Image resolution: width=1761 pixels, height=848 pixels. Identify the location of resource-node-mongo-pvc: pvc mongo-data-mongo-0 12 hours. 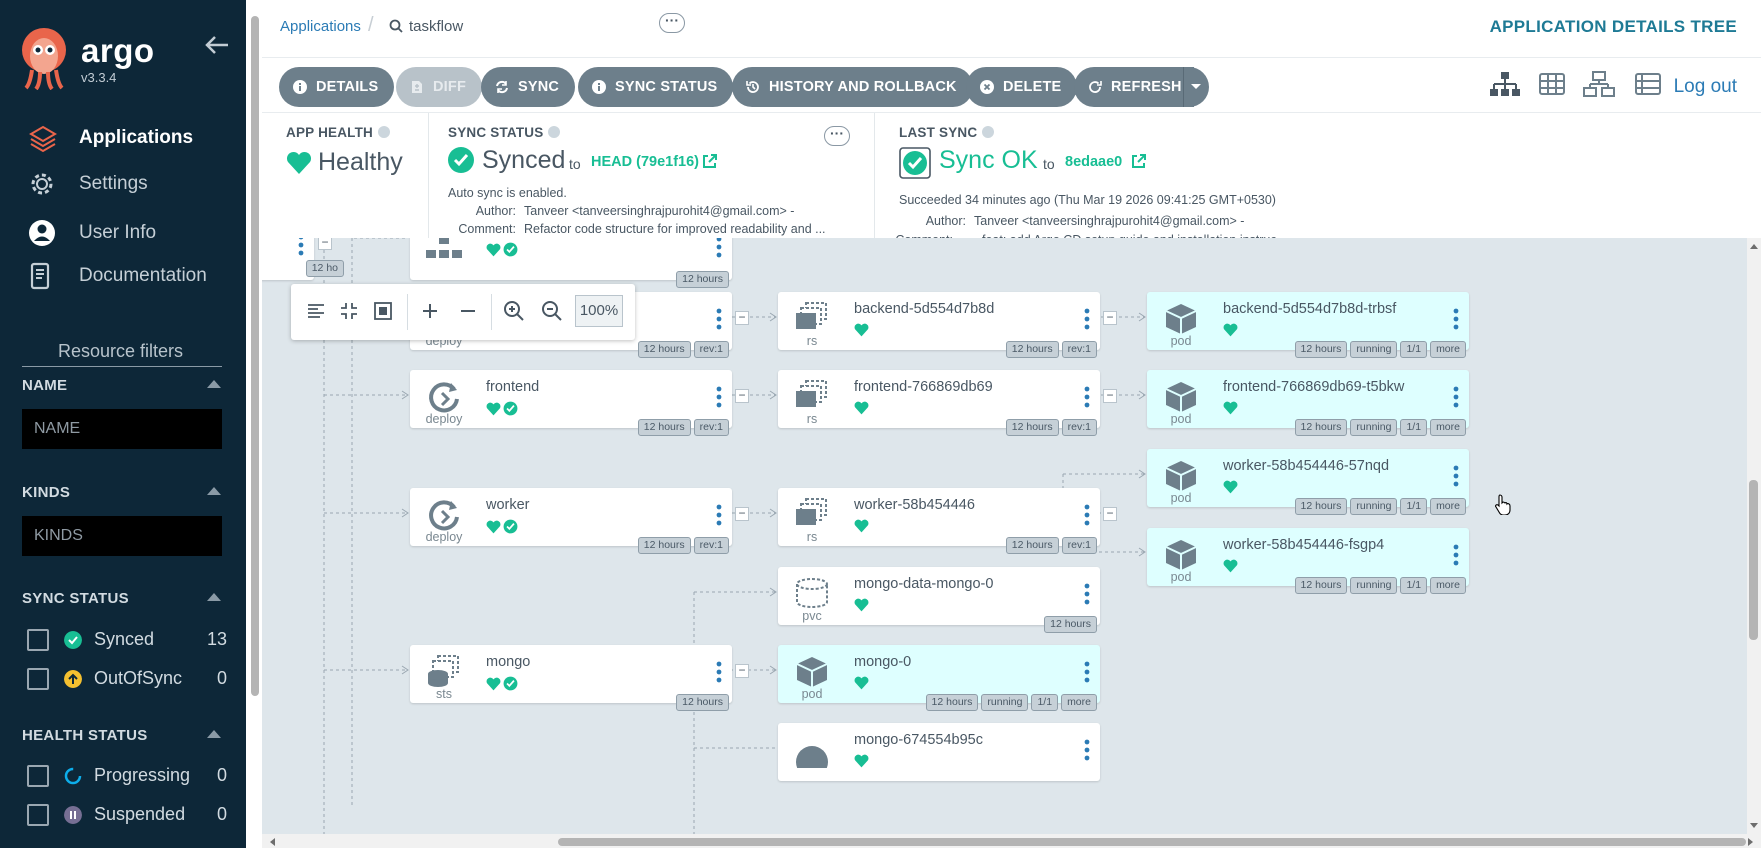
(939, 600).